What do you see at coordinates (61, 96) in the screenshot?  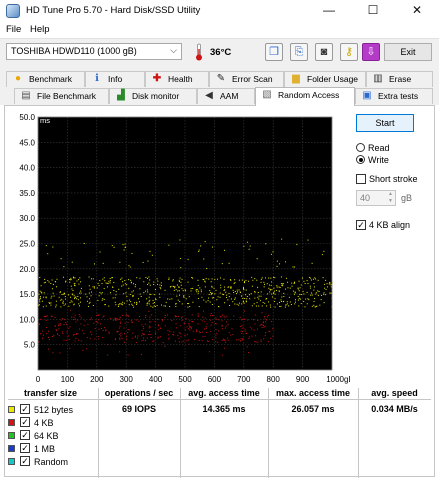 I see `tab-file-benchmark: ▤ File Benchmark` at bounding box center [61, 96].